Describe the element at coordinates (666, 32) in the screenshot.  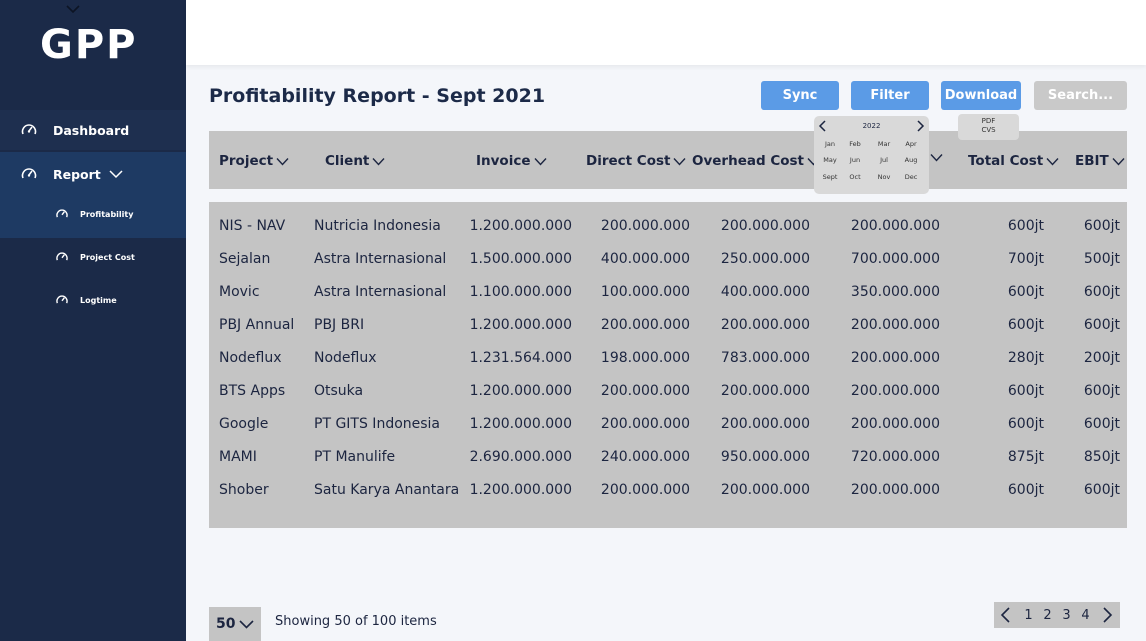
I see `top-bar` at that location.